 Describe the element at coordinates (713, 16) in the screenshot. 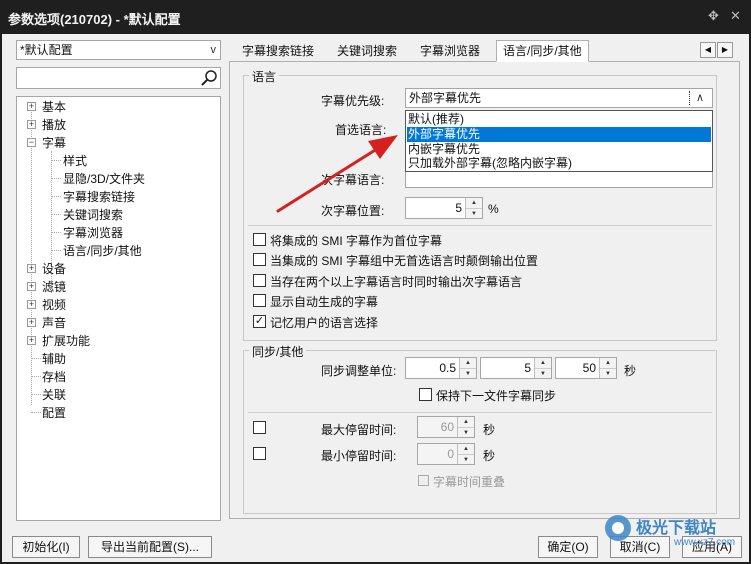

I see `pin-icon: ✥` at that location.